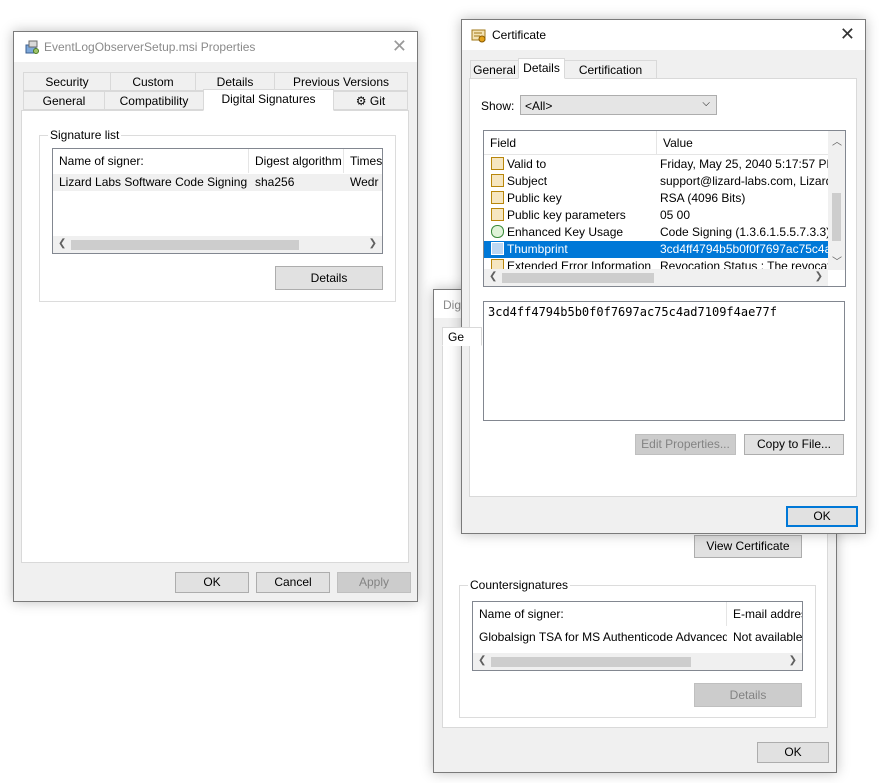 This screenshot has width=879, height=783. I want to click on signer-name-cell: Lizard Labs Software Code Signing Cert, so click(154, 182).